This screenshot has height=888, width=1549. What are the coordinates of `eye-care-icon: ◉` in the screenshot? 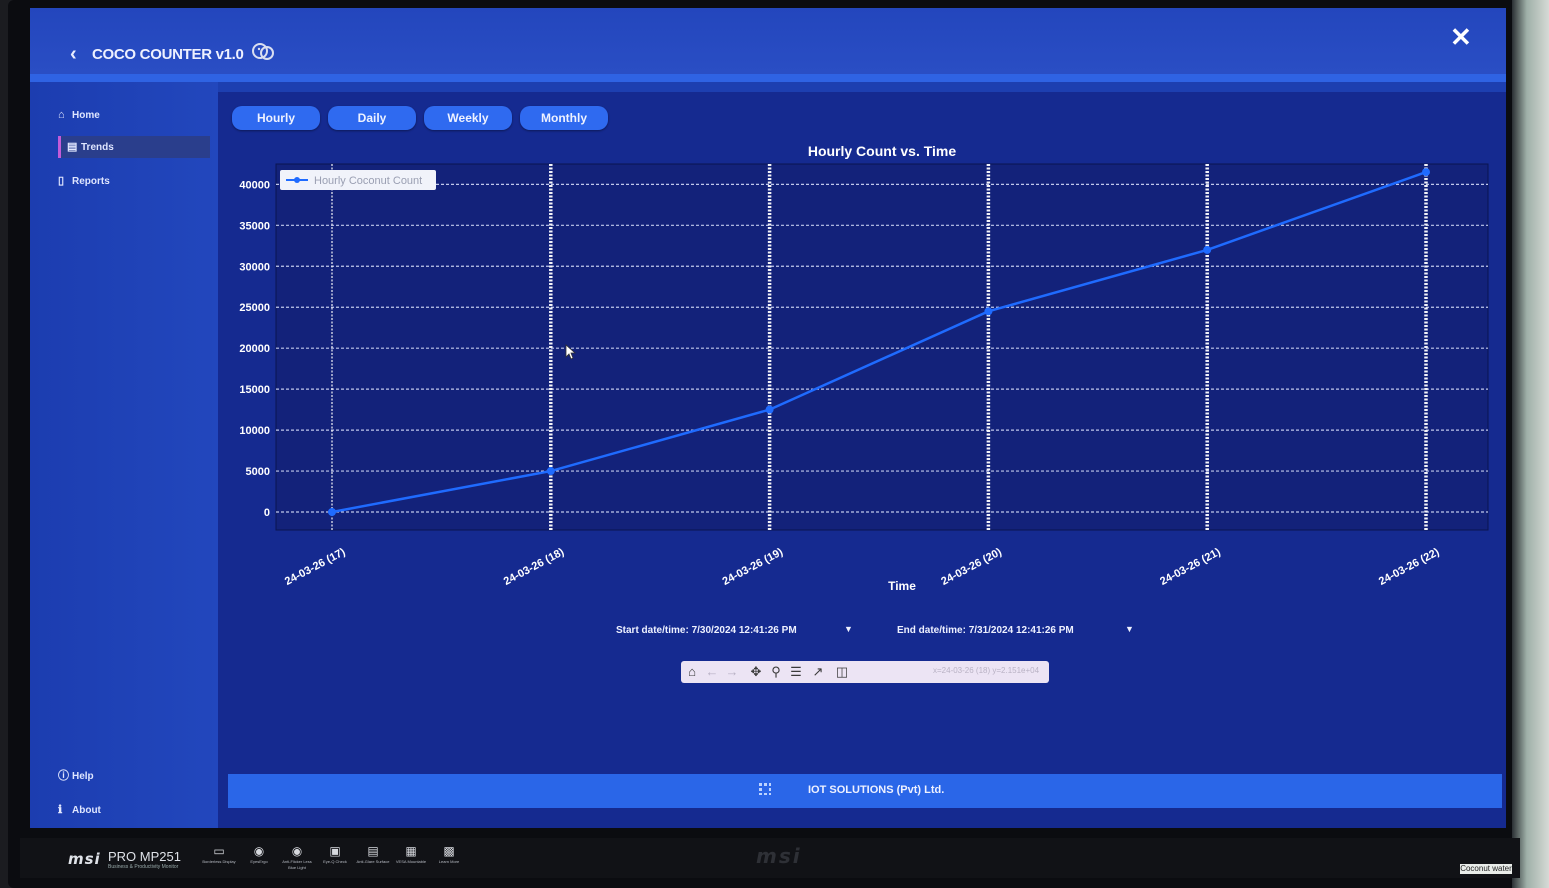 It's located at (297, 851).